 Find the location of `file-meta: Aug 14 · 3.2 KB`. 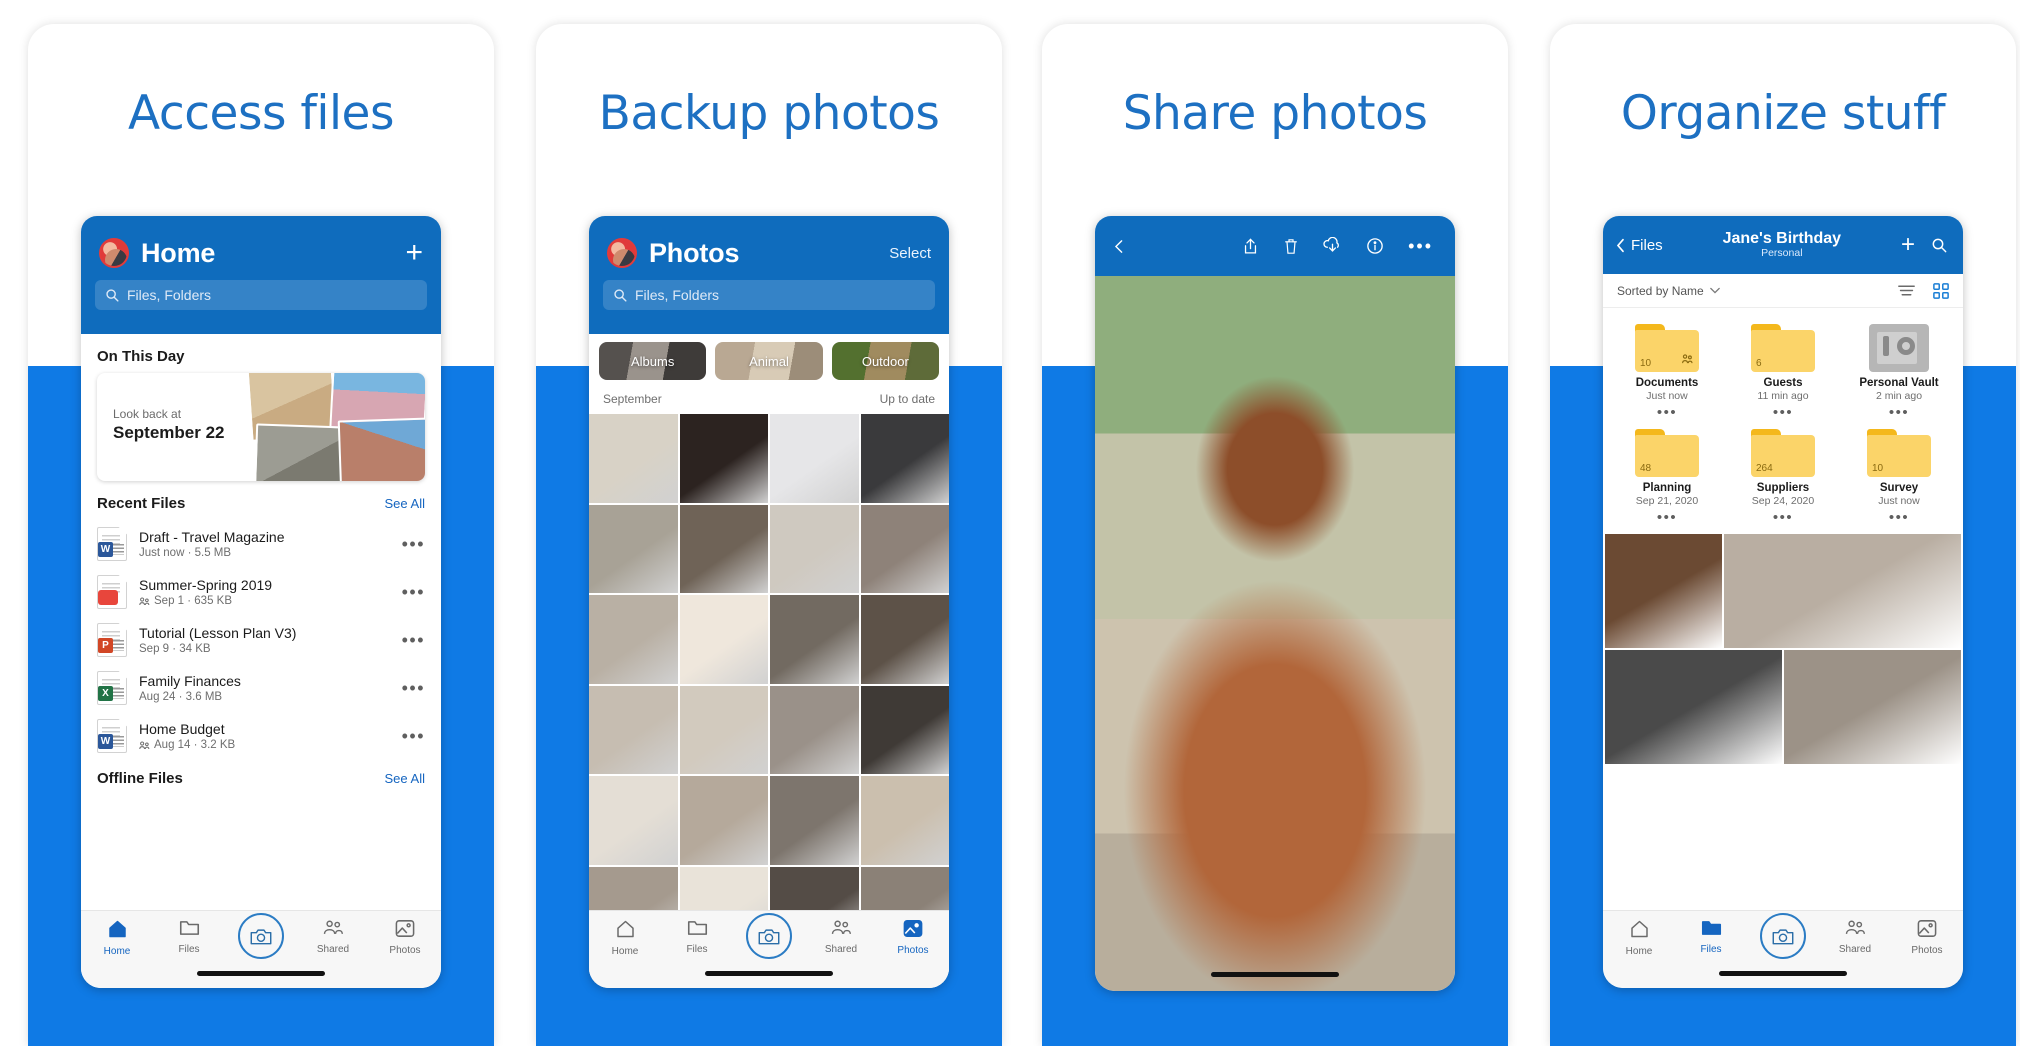

file-meta: Aug 14 · 3.2 KB is located at coordinates (266, 745).